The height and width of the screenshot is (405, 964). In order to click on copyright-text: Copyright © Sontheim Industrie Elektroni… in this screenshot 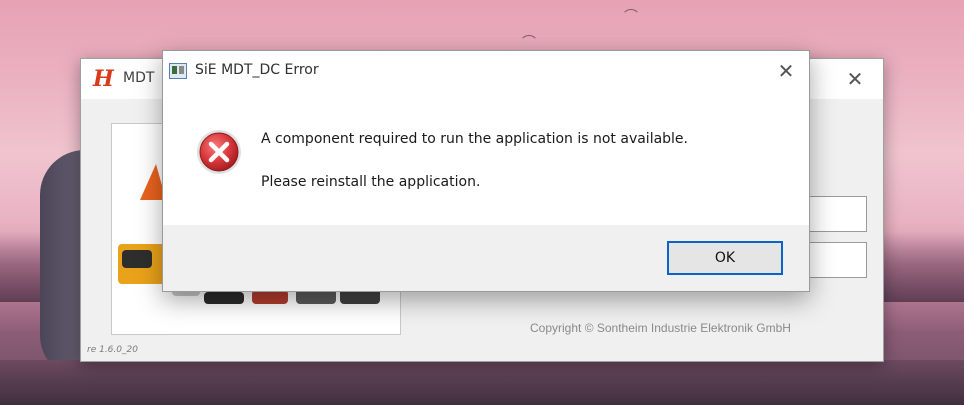, I will do `click(660, 328)`.